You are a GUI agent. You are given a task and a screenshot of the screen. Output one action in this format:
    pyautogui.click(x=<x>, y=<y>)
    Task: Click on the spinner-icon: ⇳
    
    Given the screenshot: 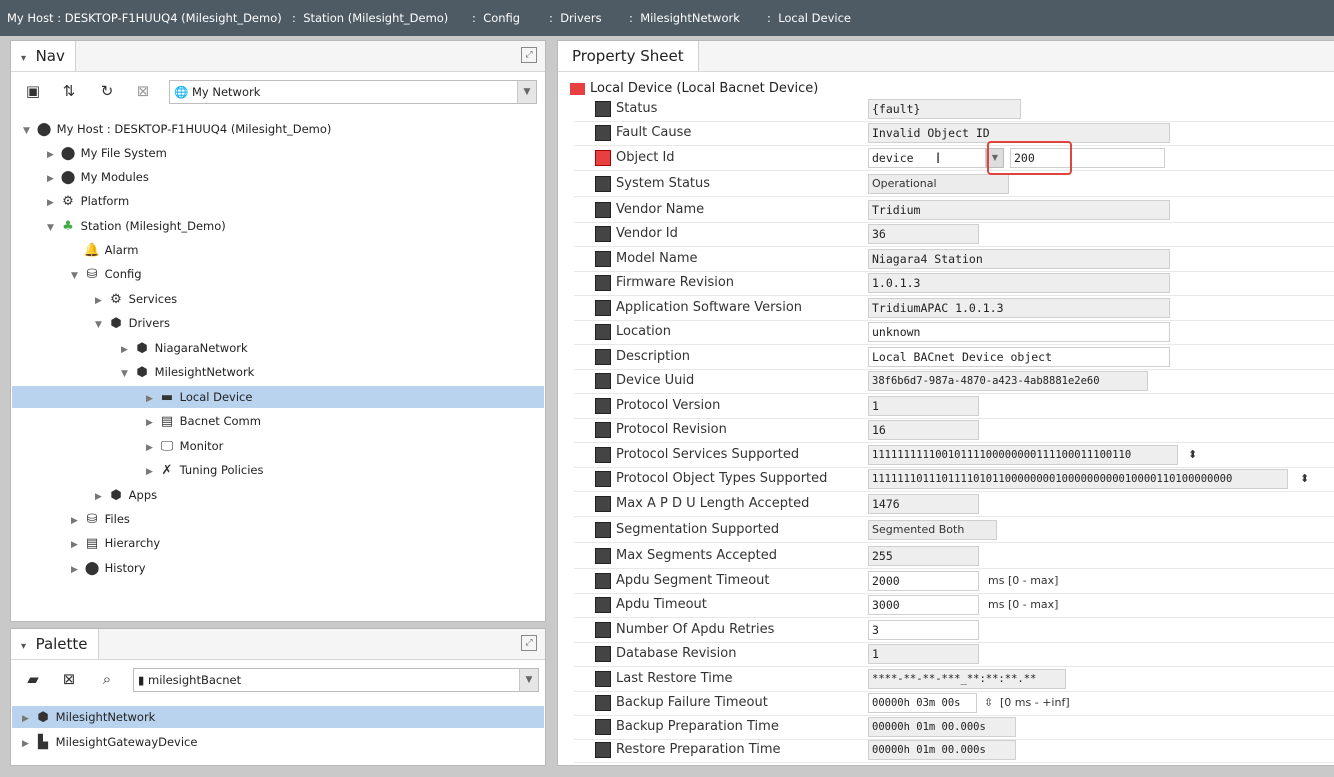 What is the action you would take?
    pyautogui.click(x=988, y=703)
    